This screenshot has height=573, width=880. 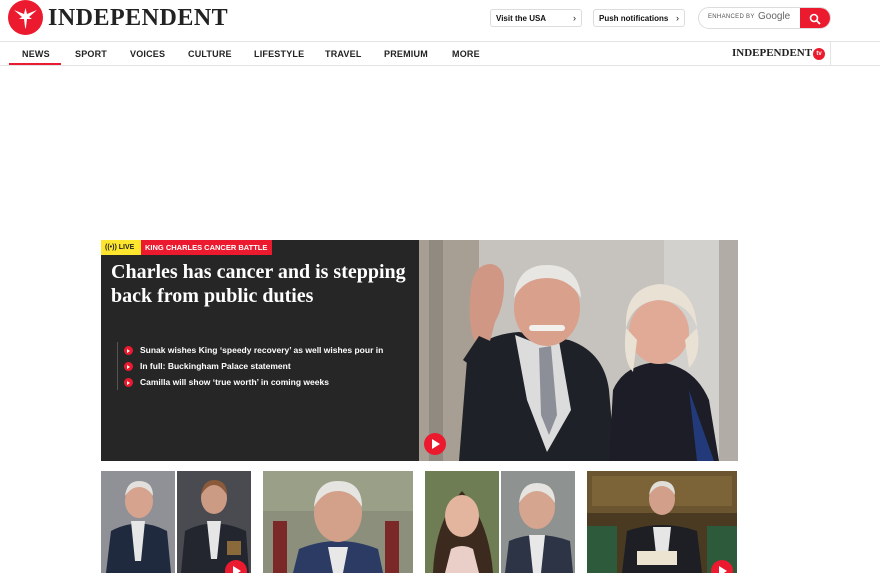 What do you see at coordinates (634, 18) in the screenshot?
I see `push-notifications-label: Push notifications` at bounding box center [634, 18].